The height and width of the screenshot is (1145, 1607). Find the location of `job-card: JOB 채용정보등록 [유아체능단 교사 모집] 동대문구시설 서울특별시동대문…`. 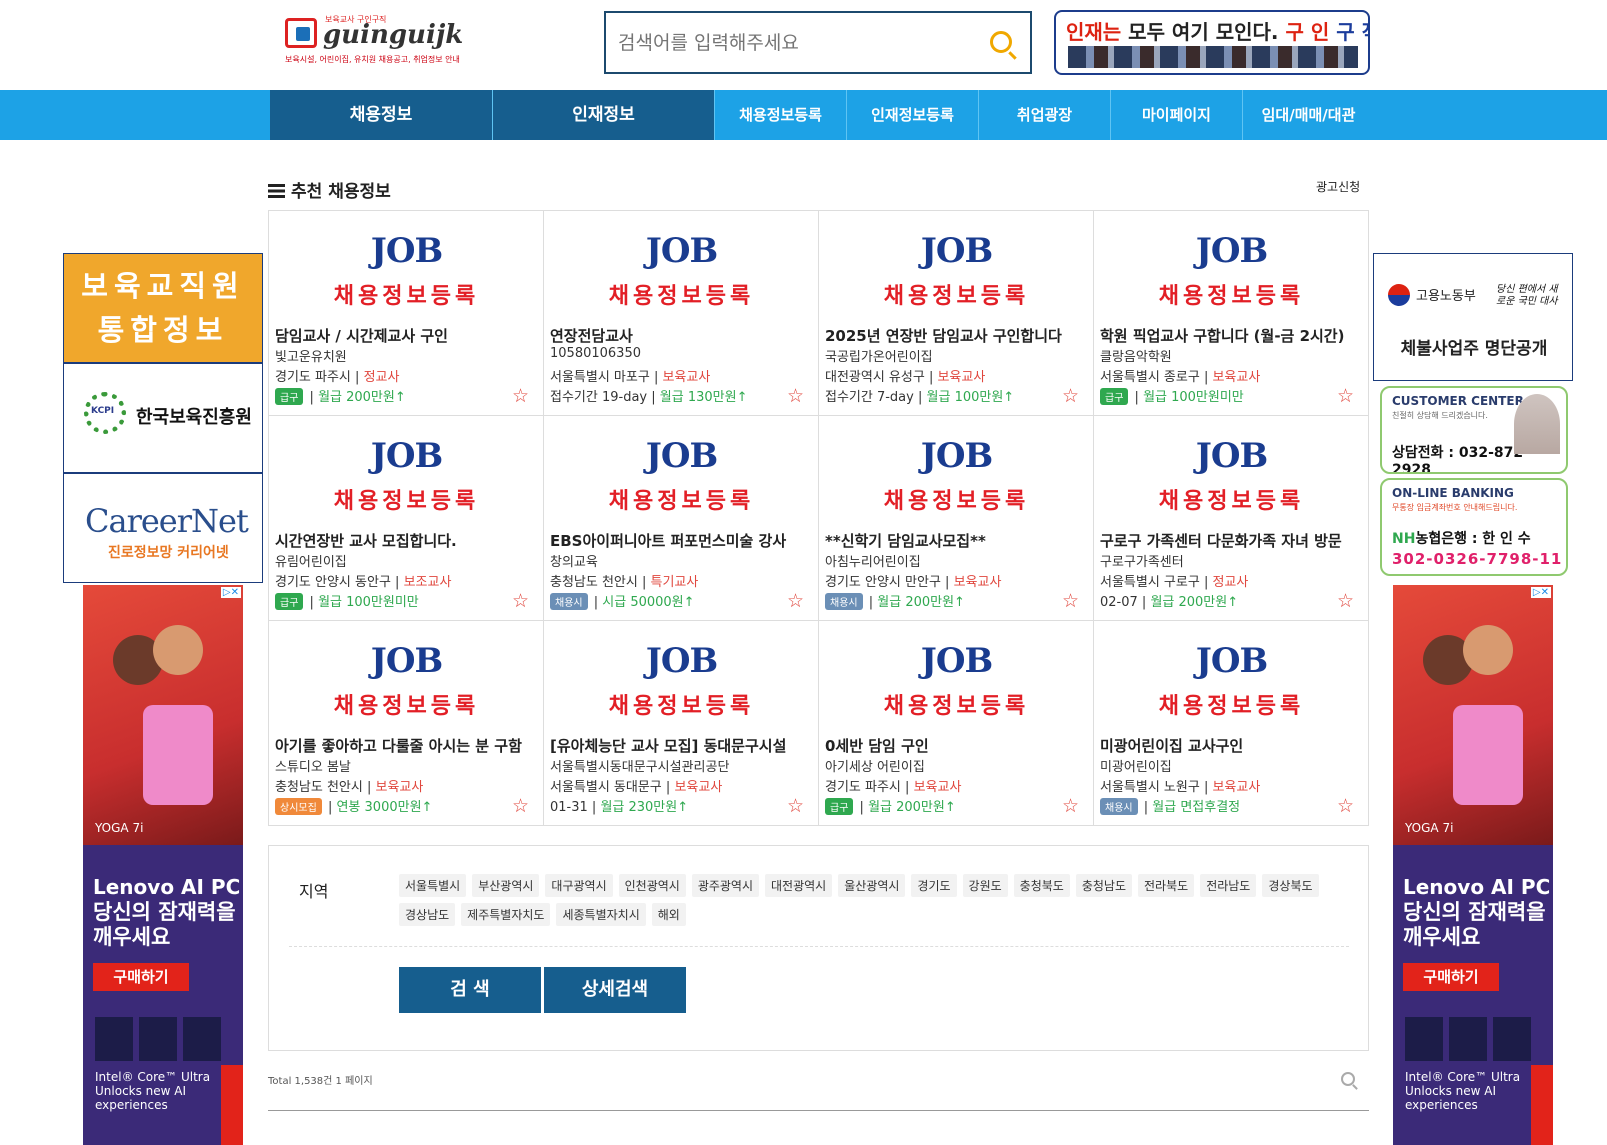

job-card: JOB 채용정보등록 [유아체능단 교사 모집] 동대문구시설 서울특별시동대문… is located at coordinates (681, 723).